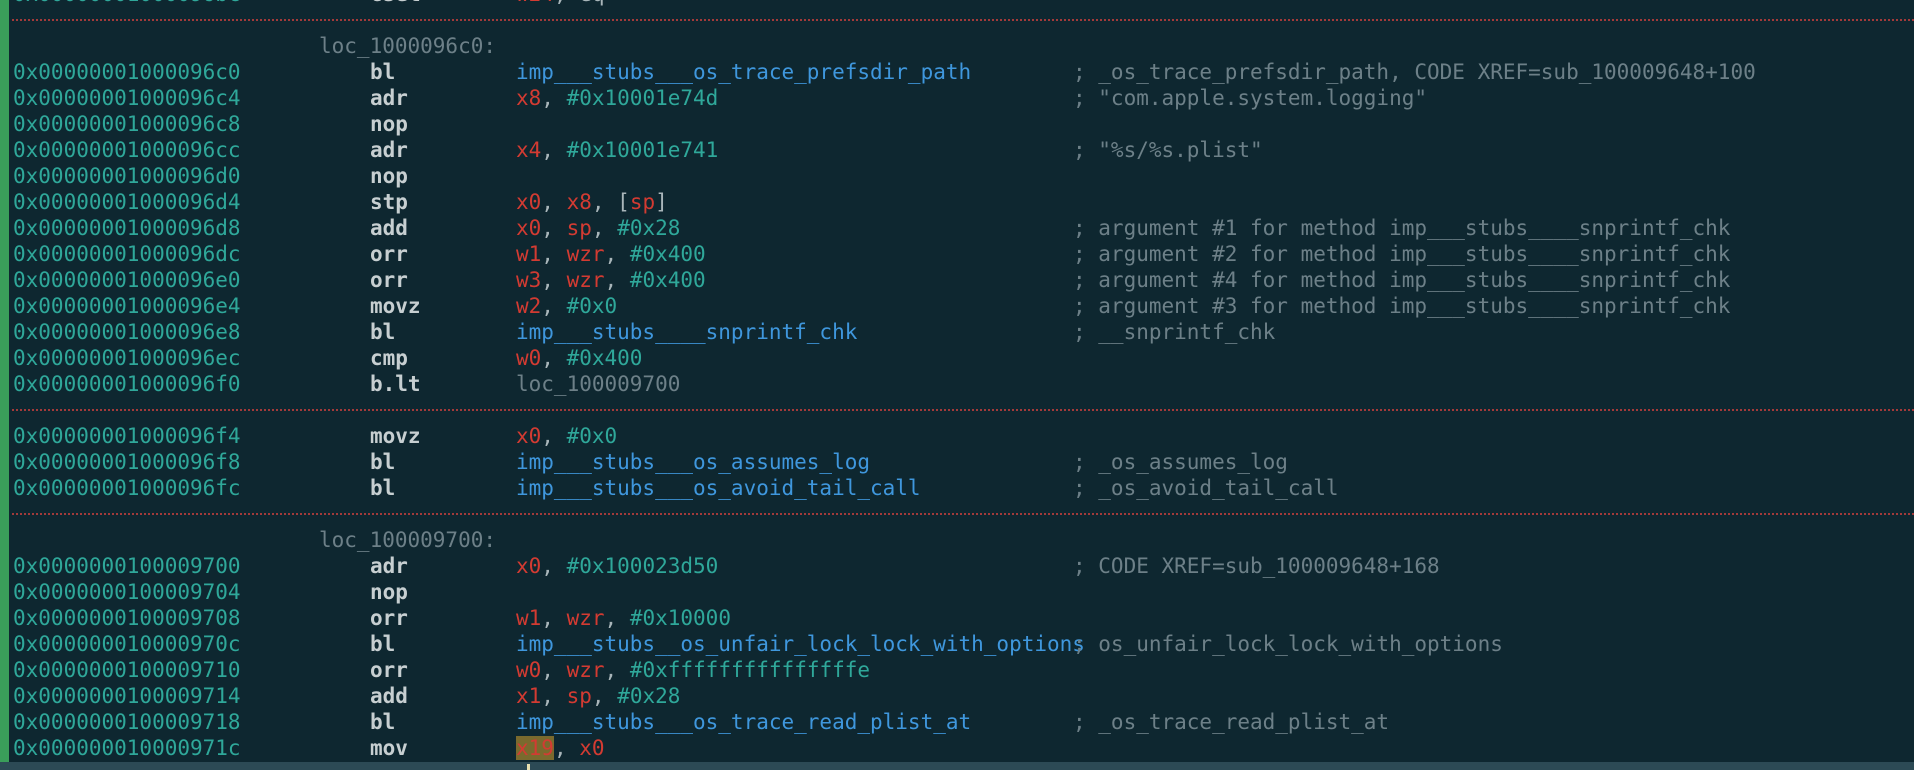 The width and height of the screenshot is (1914, 770). I want to click on code-label: loc_100009700:, so click(407, 540).